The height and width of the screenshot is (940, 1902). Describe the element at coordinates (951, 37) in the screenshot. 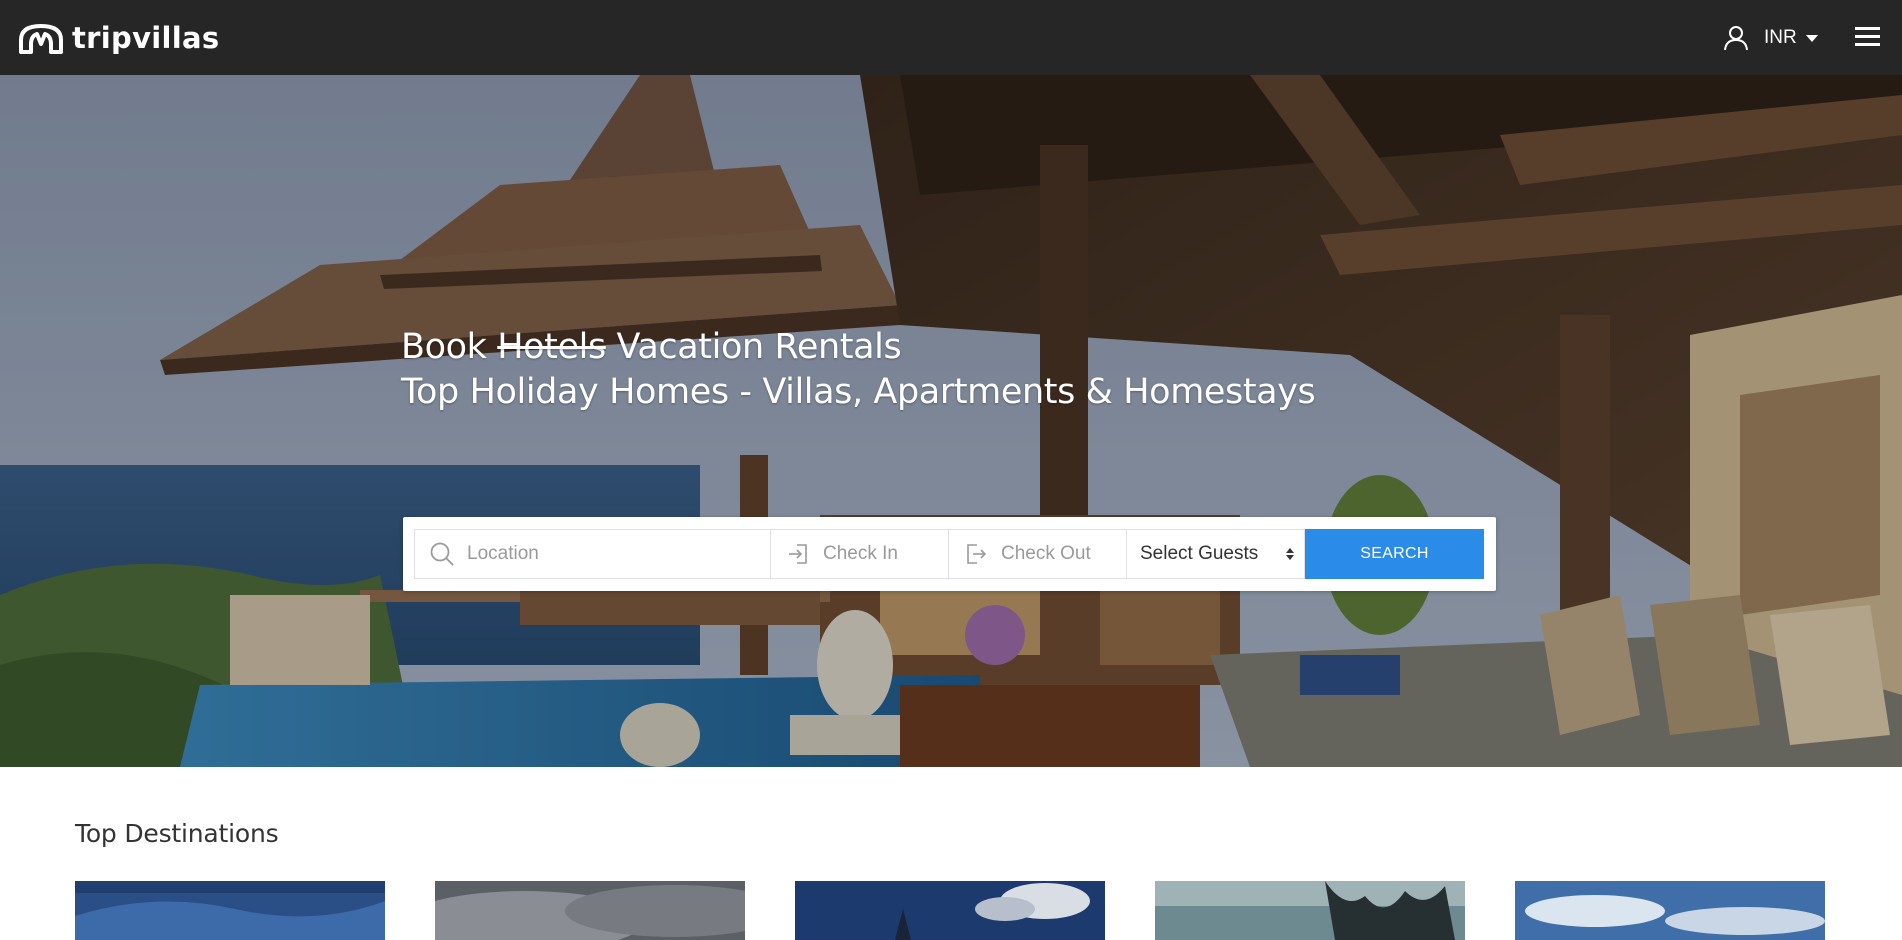

I see `top-navbar: tripvillas INR` at that location.